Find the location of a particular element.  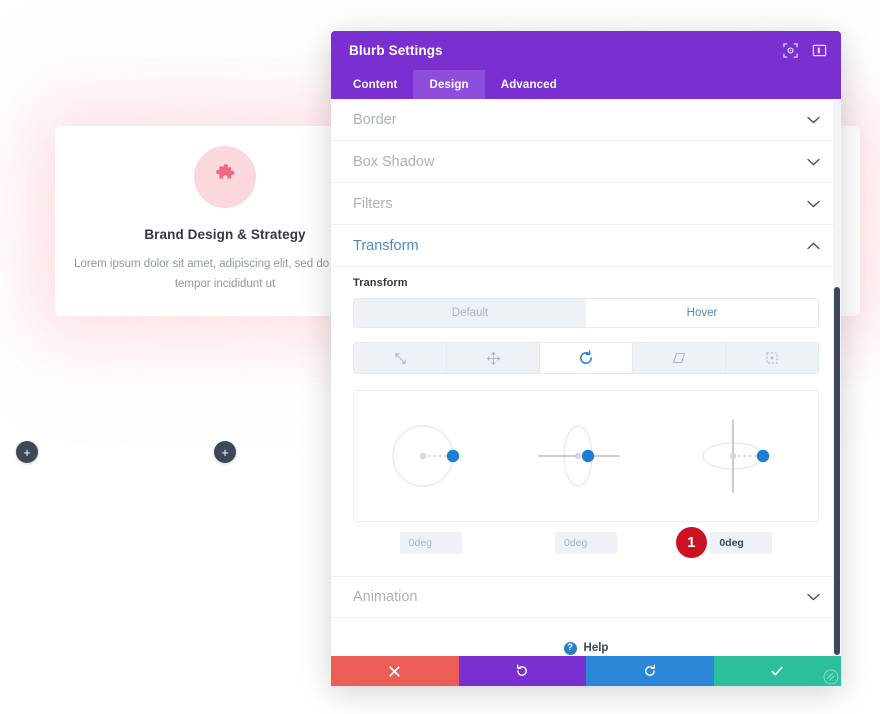

rotate-y-dial is located at coordinates (586, 456).